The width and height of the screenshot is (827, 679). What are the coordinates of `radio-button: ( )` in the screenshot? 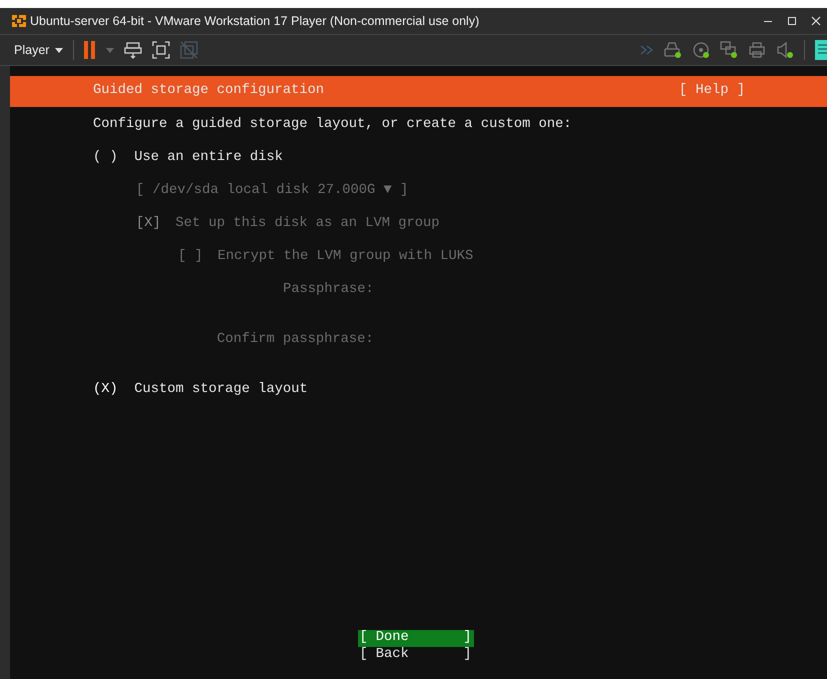 It's located at (113, 158).